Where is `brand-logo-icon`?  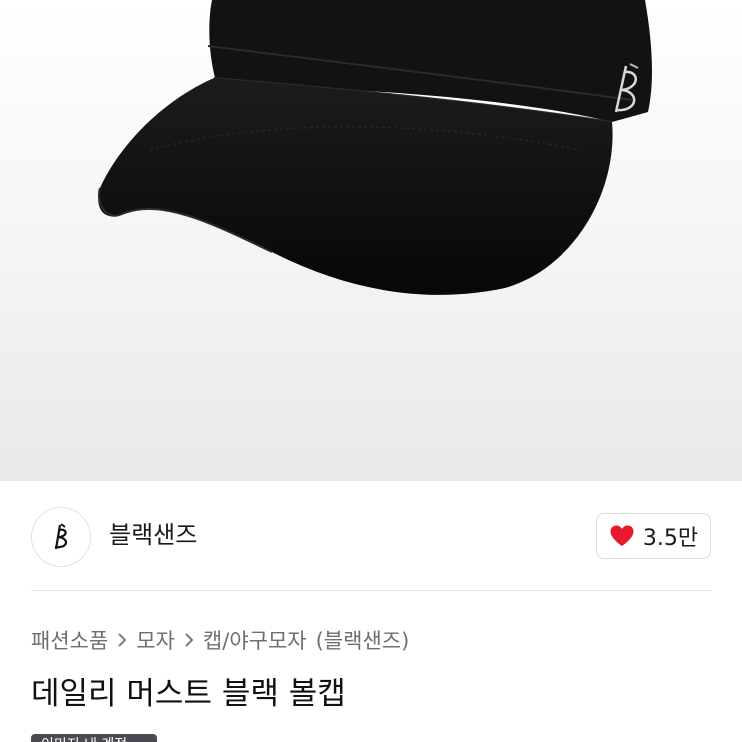 brand-logo-icon is located at coordinates (60, 536).